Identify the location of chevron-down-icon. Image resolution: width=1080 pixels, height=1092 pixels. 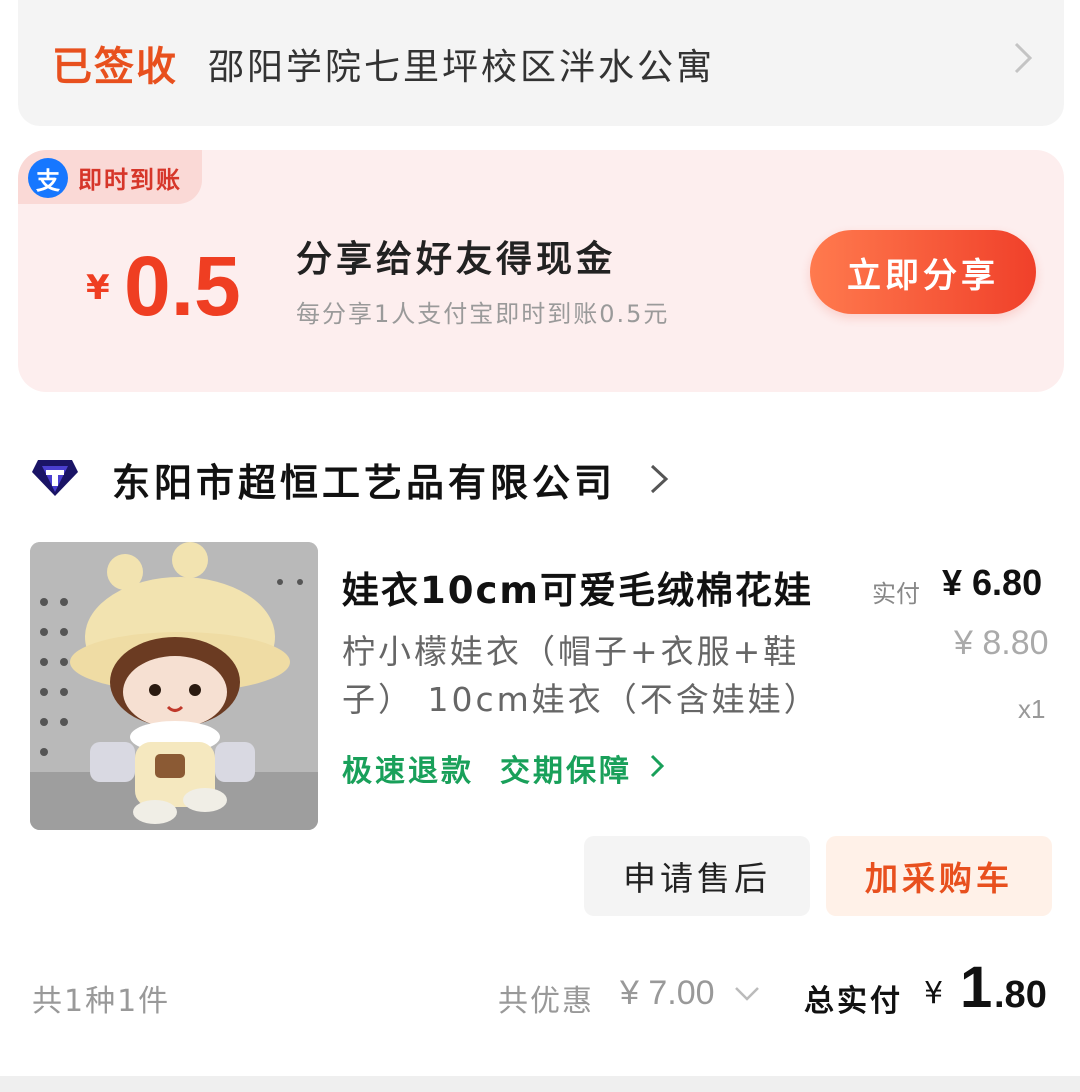
(747, 994).